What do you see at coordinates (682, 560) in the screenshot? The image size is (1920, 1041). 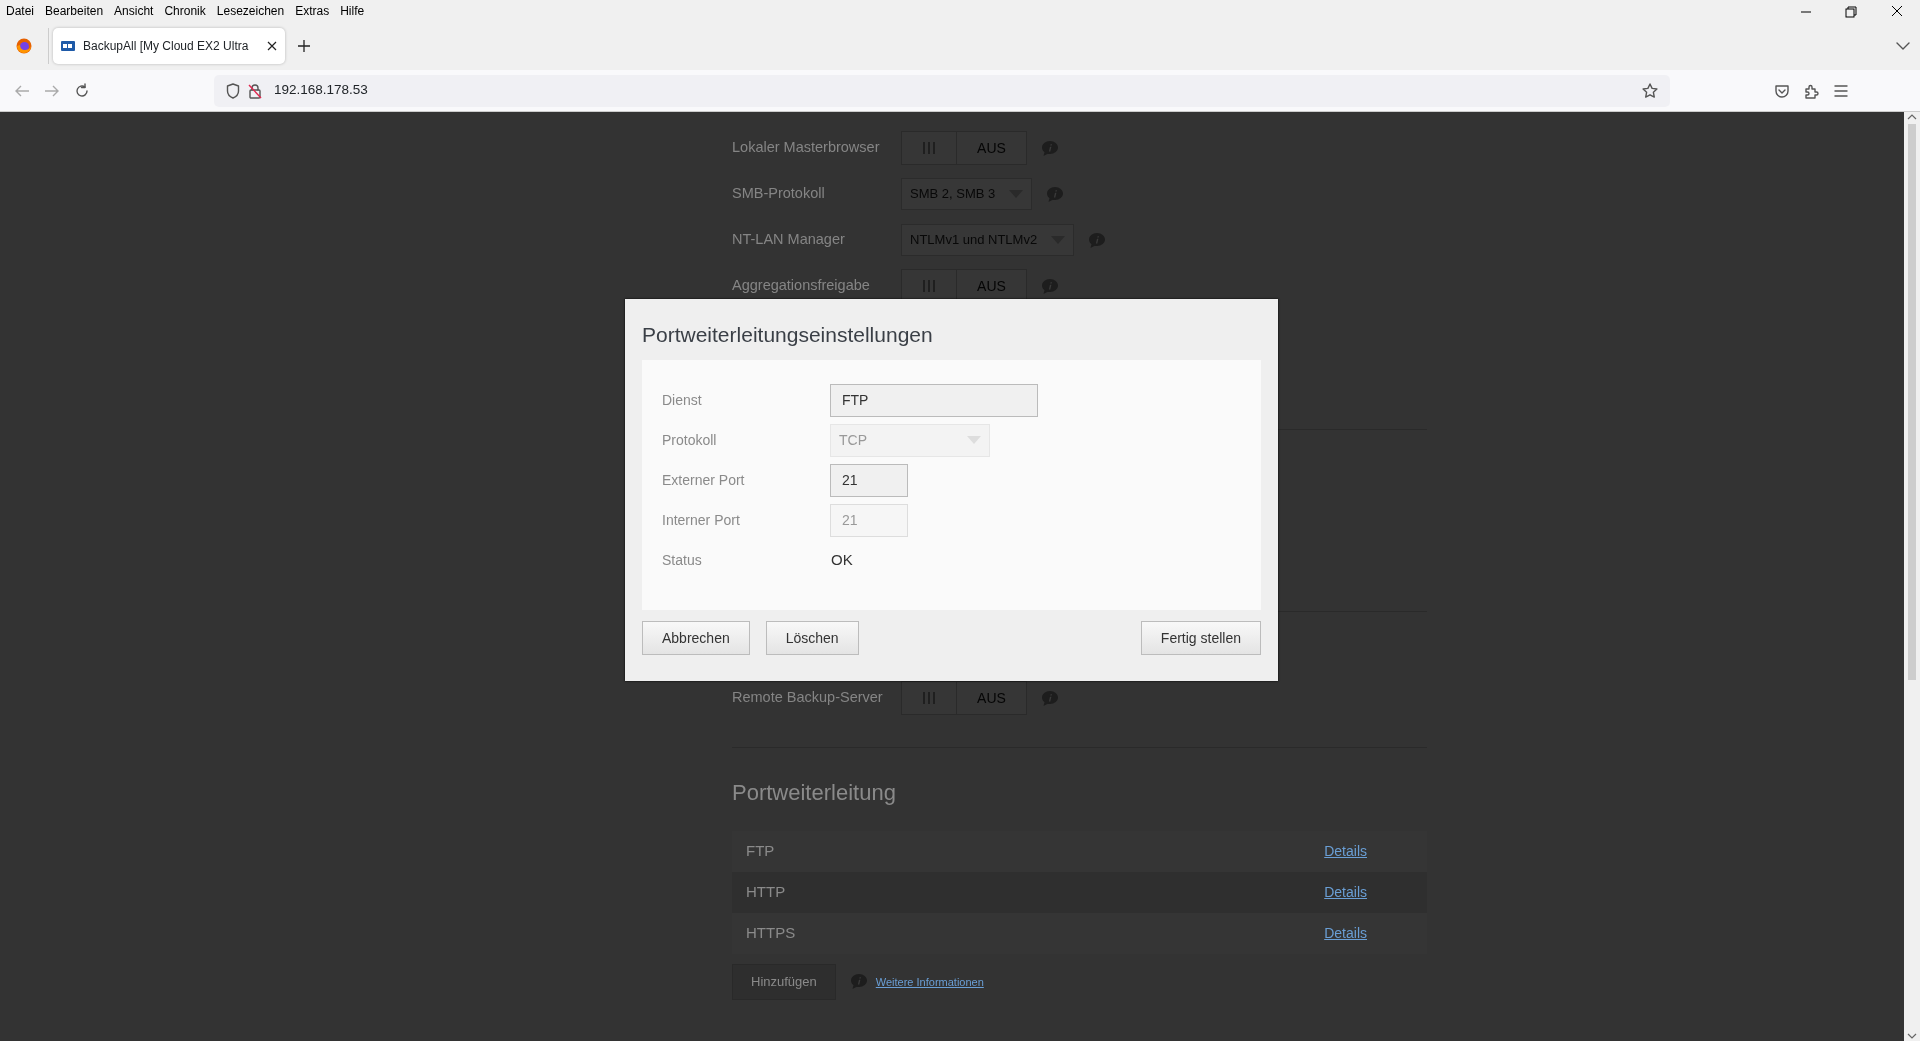 I see `field-label: Status` at bounding box center [682, 560].